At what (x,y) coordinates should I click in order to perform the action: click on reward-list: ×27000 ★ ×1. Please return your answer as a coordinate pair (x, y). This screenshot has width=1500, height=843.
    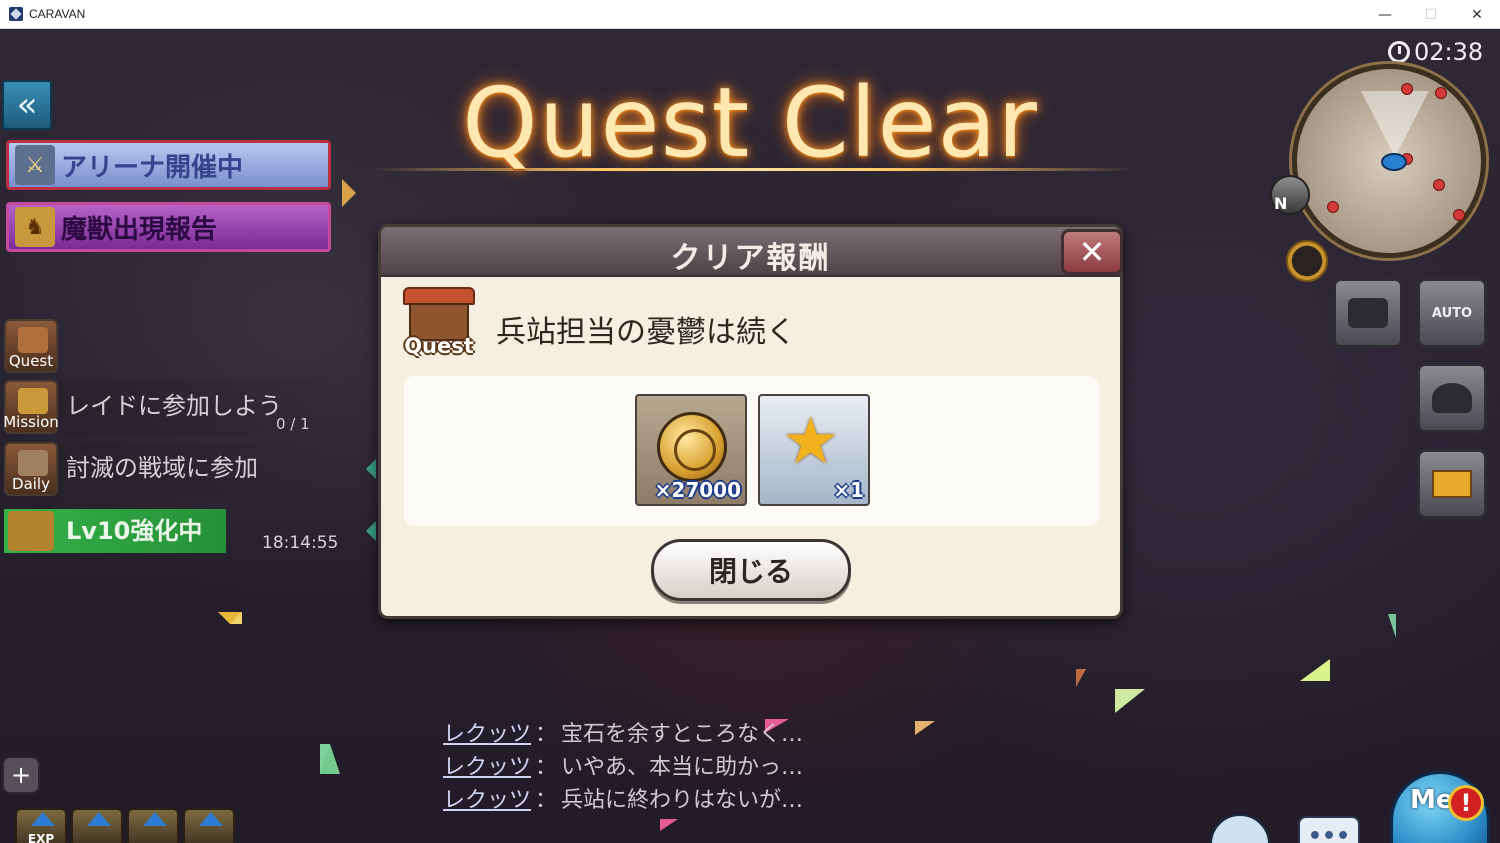
    Looking at the image, I should click on (751, 451).